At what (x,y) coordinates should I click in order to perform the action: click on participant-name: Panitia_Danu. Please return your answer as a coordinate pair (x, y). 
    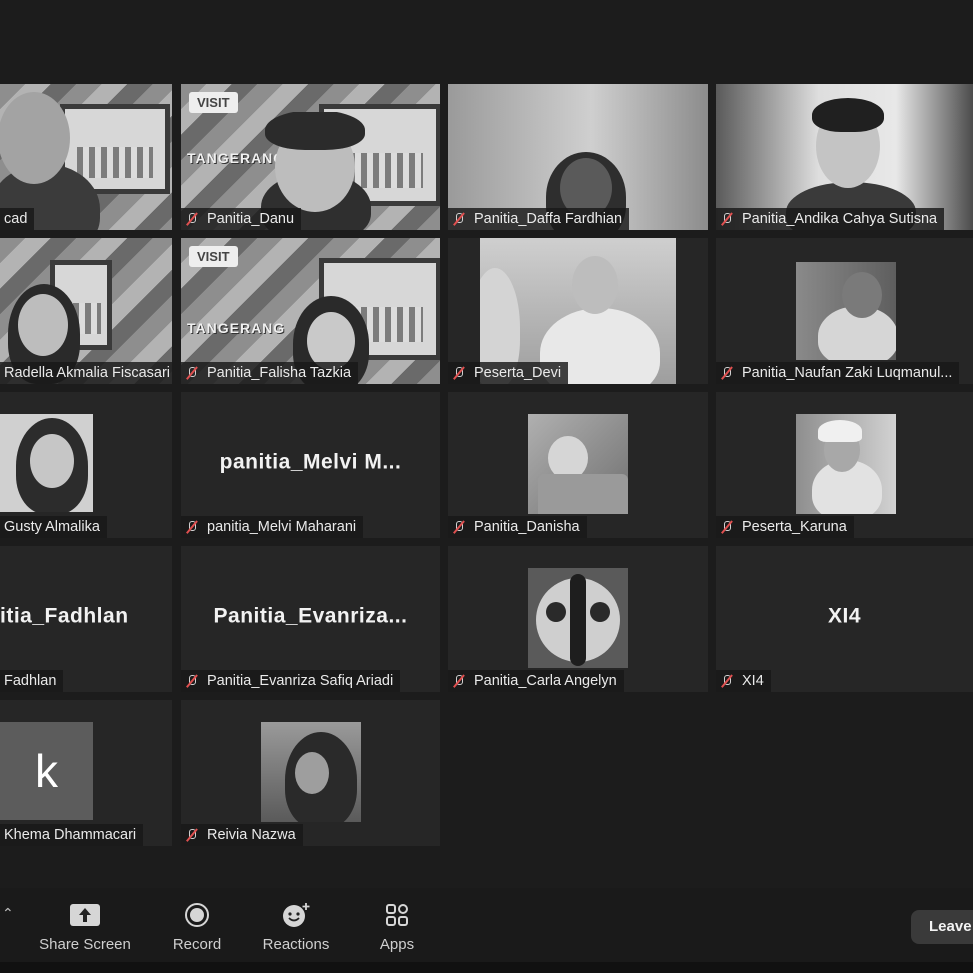
    Looking at the image, I should click on (241, 219).